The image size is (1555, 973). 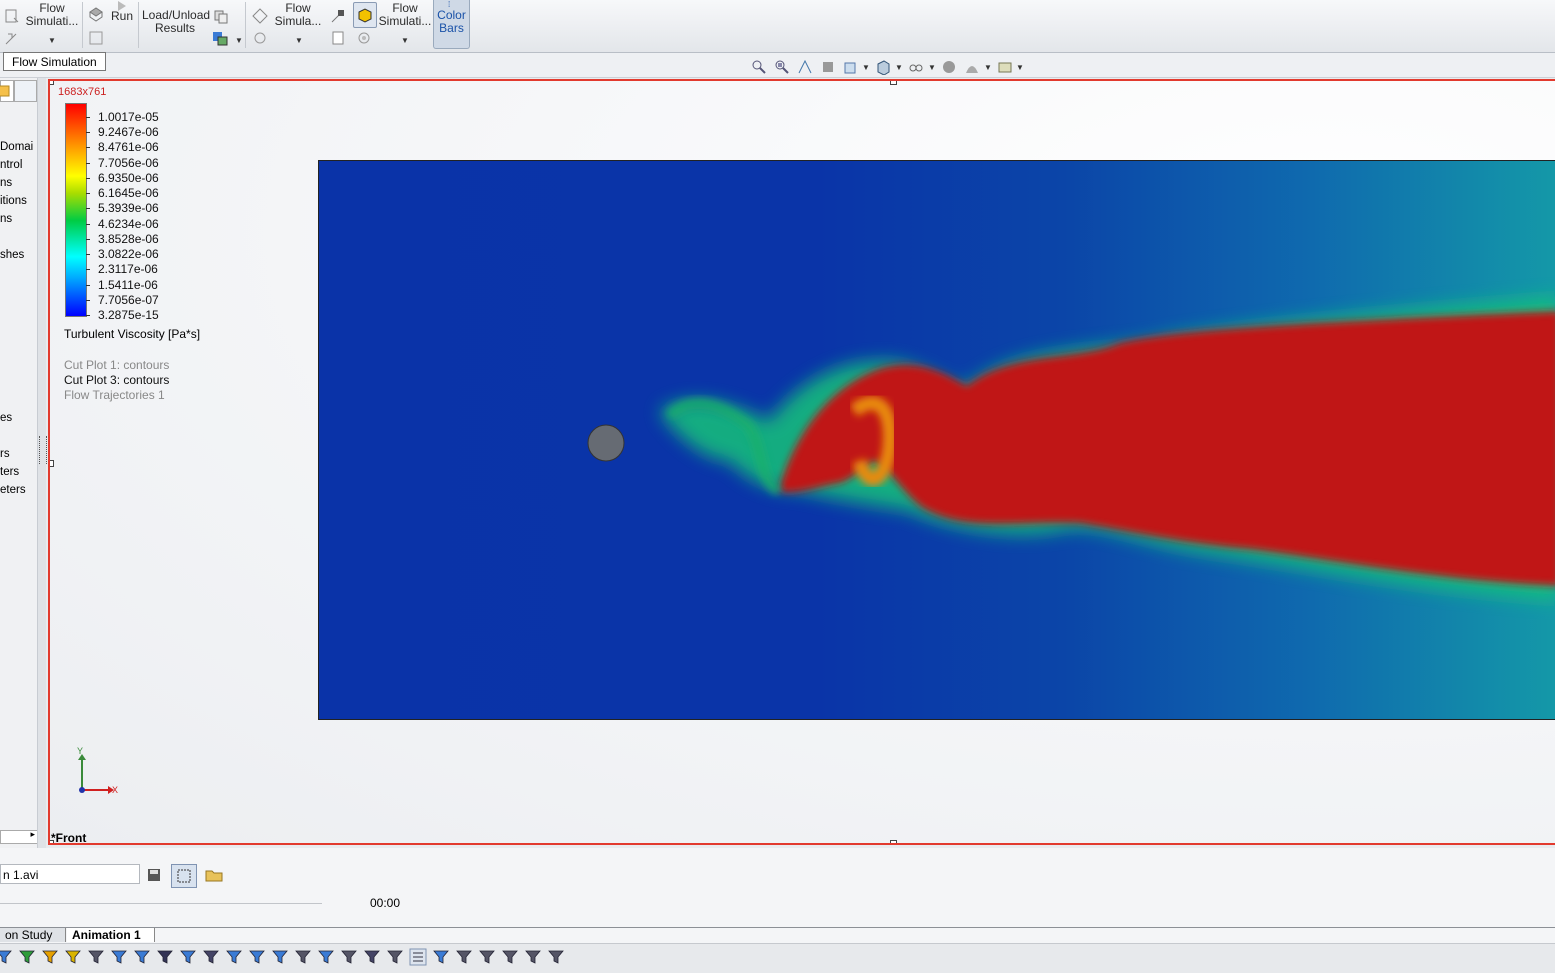 What do you see at coordinates (828, 67) in the screenshot?
I see `section-view-icon` at bounding box center [828, 67].